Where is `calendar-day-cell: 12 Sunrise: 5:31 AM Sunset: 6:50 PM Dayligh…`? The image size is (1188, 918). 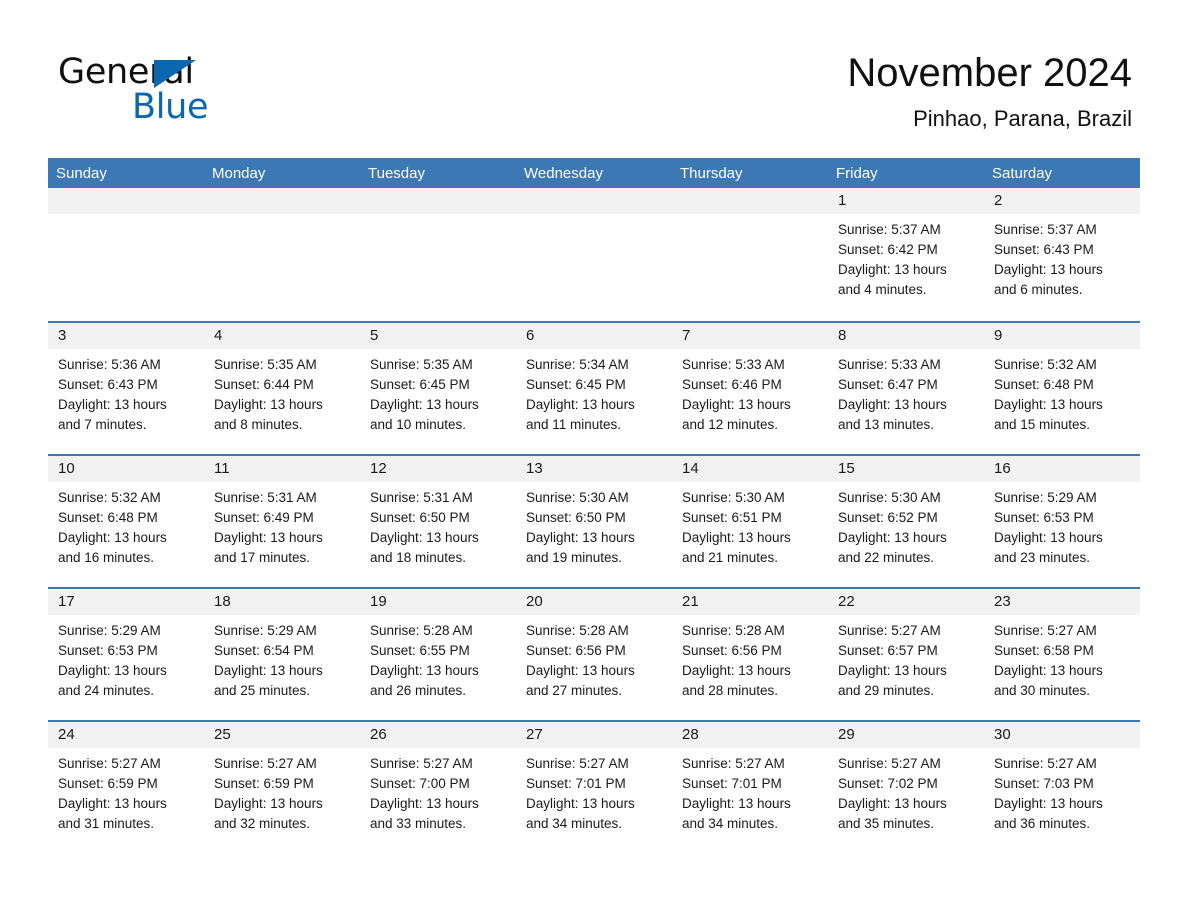 calendar-day-cell: 12 Sunrise: 5:31 AM Sunset: 6:50 PM Dayligh… is located at coordinates (438, 520).